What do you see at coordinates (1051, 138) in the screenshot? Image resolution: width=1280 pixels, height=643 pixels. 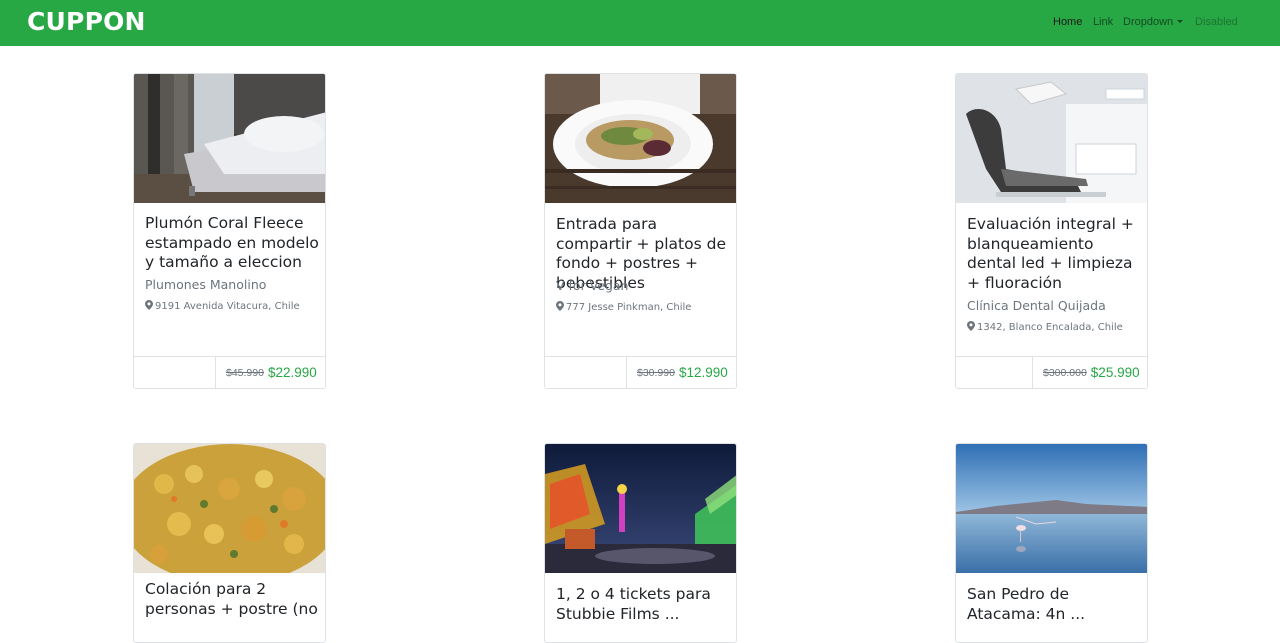 I see `dental-chair-image` at bounding box center [1051, 138].